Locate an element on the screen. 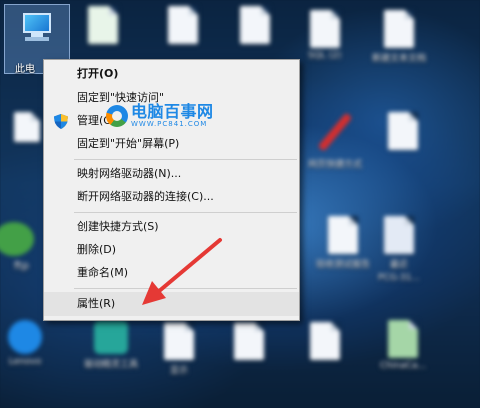 The image size is (480, 408). arrow-head is located at coordinates (154, 293).